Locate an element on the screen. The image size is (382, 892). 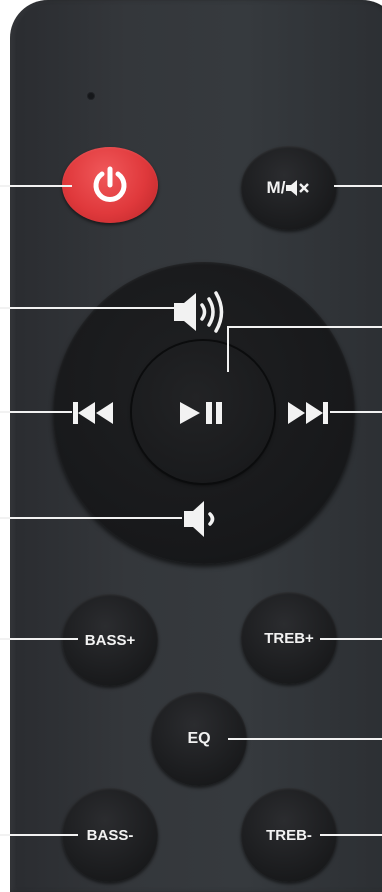
skip-next-icon is located at coordinates (307, 413).